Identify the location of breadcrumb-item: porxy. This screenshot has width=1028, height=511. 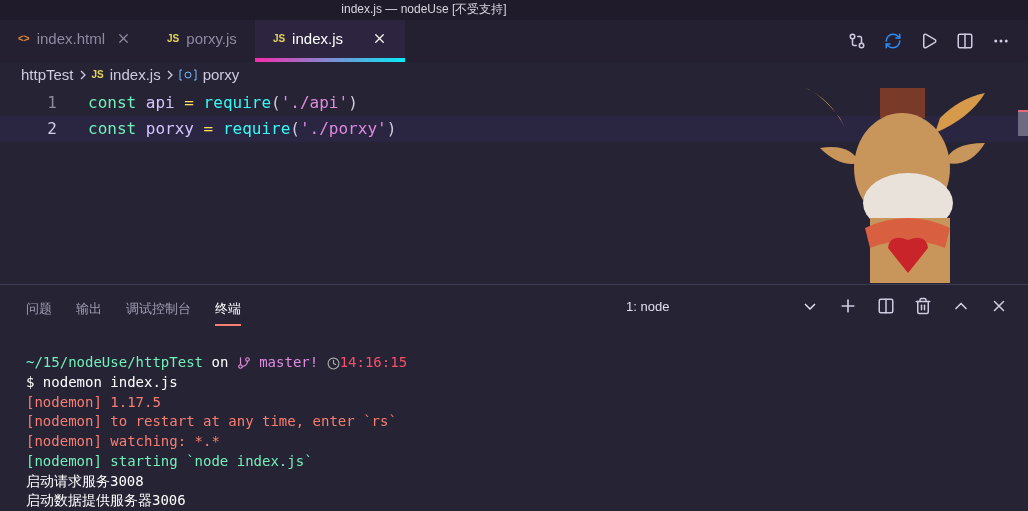
(209, 75).